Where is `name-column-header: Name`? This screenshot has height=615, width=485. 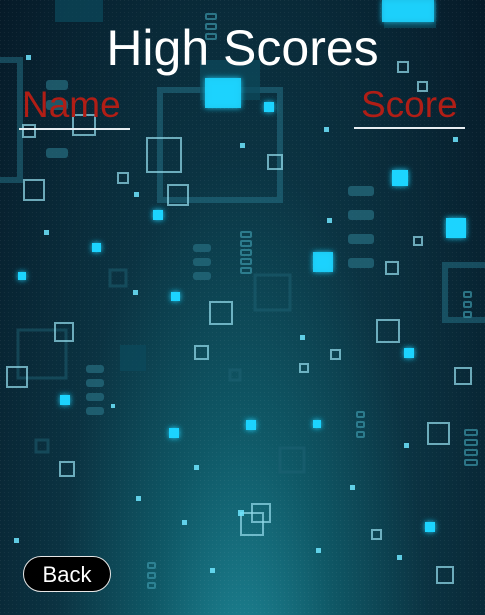
name-column-header: Name is located at coordinates (71, 104).